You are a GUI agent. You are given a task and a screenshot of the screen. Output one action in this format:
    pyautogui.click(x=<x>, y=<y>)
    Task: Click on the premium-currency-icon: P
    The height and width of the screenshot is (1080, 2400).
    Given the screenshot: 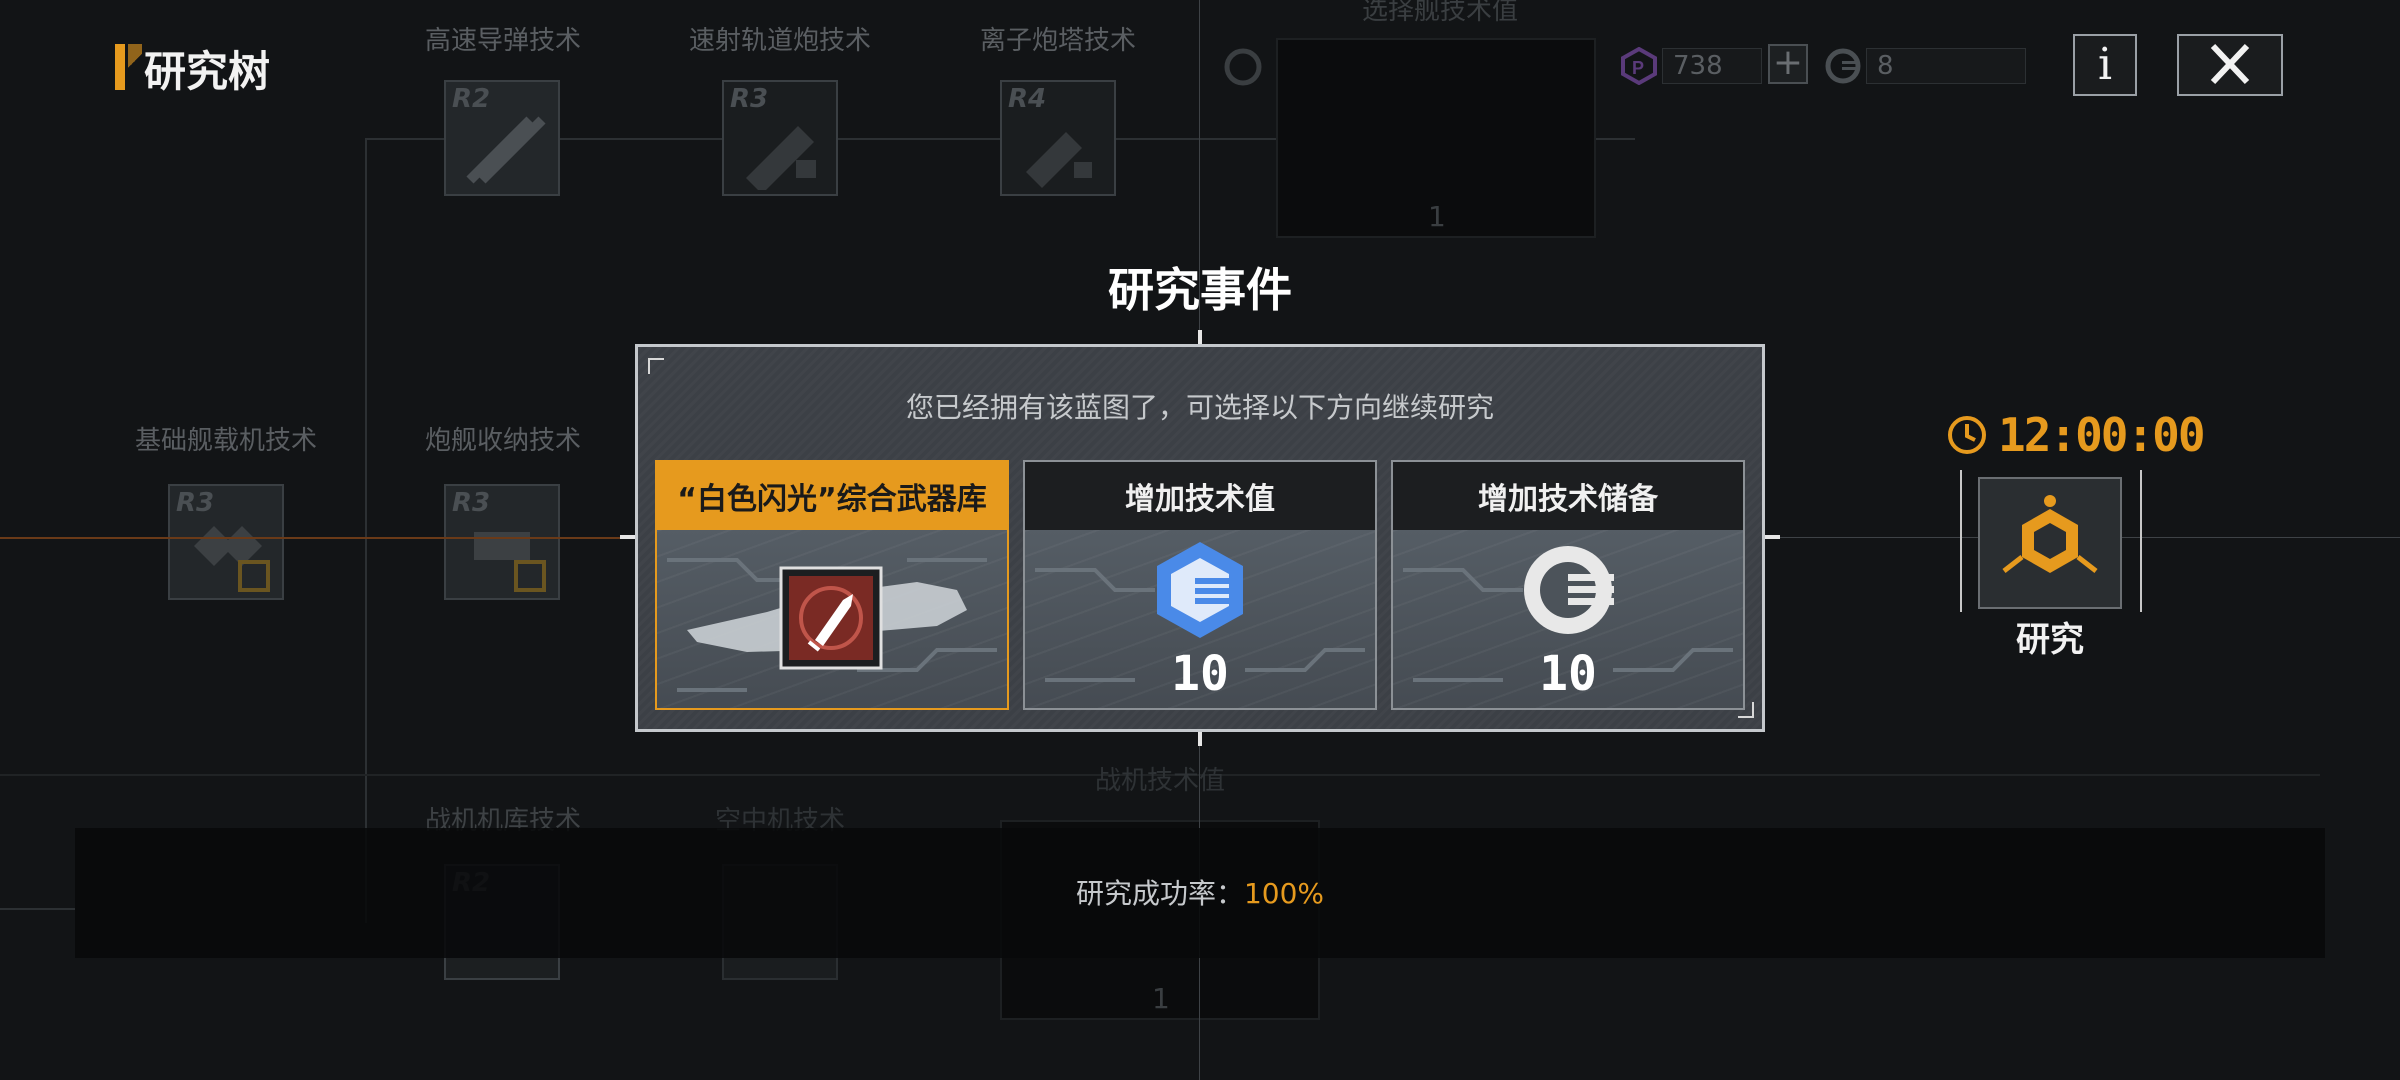 What is the action you would take?
    pyautogui.click(x=1639, y=66)
    